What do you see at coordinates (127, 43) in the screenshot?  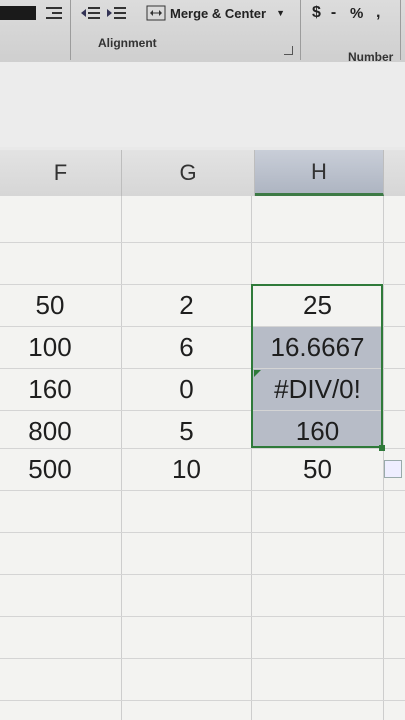 I see `alignment-group-label: Alignment` at bounding box center [127, 43].